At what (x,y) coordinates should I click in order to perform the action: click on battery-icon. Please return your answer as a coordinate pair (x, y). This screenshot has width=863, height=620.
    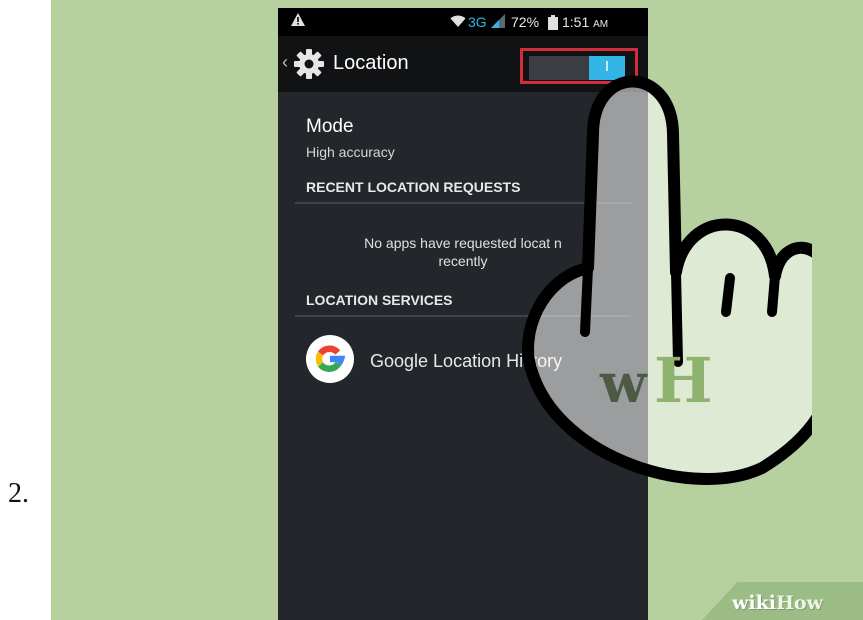
    Looking at the image, I should click on (553, 22).